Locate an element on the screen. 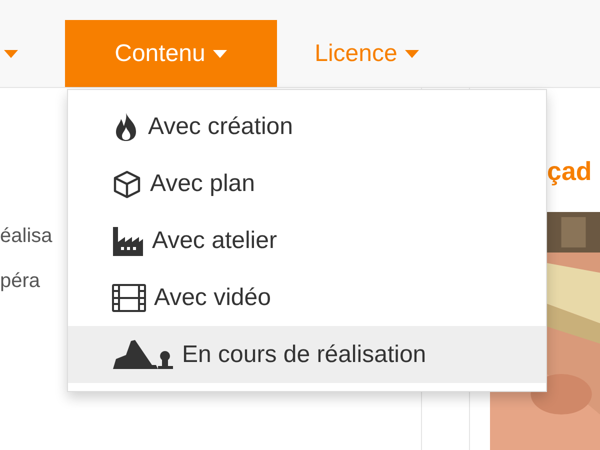 This screenshot has width=600, height=450. menu-item: Avec vidéo is located at coordinates (307, 297).